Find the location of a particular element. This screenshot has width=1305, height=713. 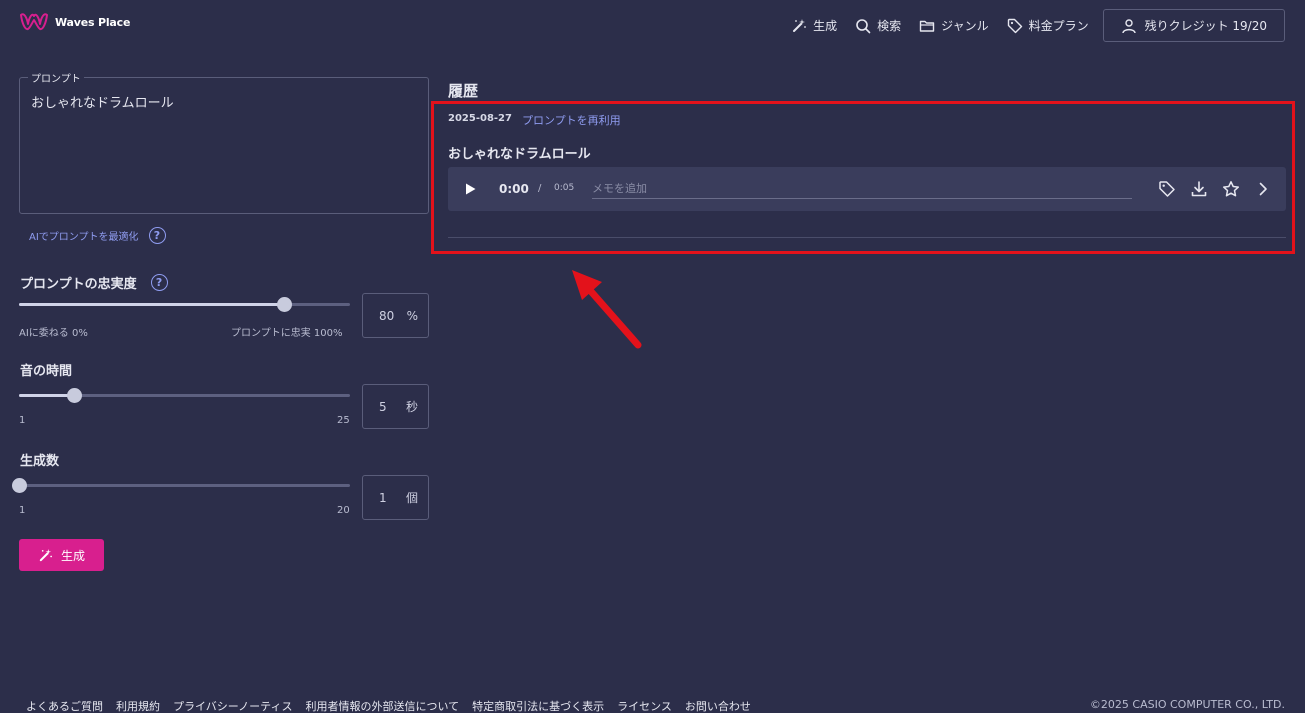

nav-generate-label: 生成 is located at coordinates (825, 26).